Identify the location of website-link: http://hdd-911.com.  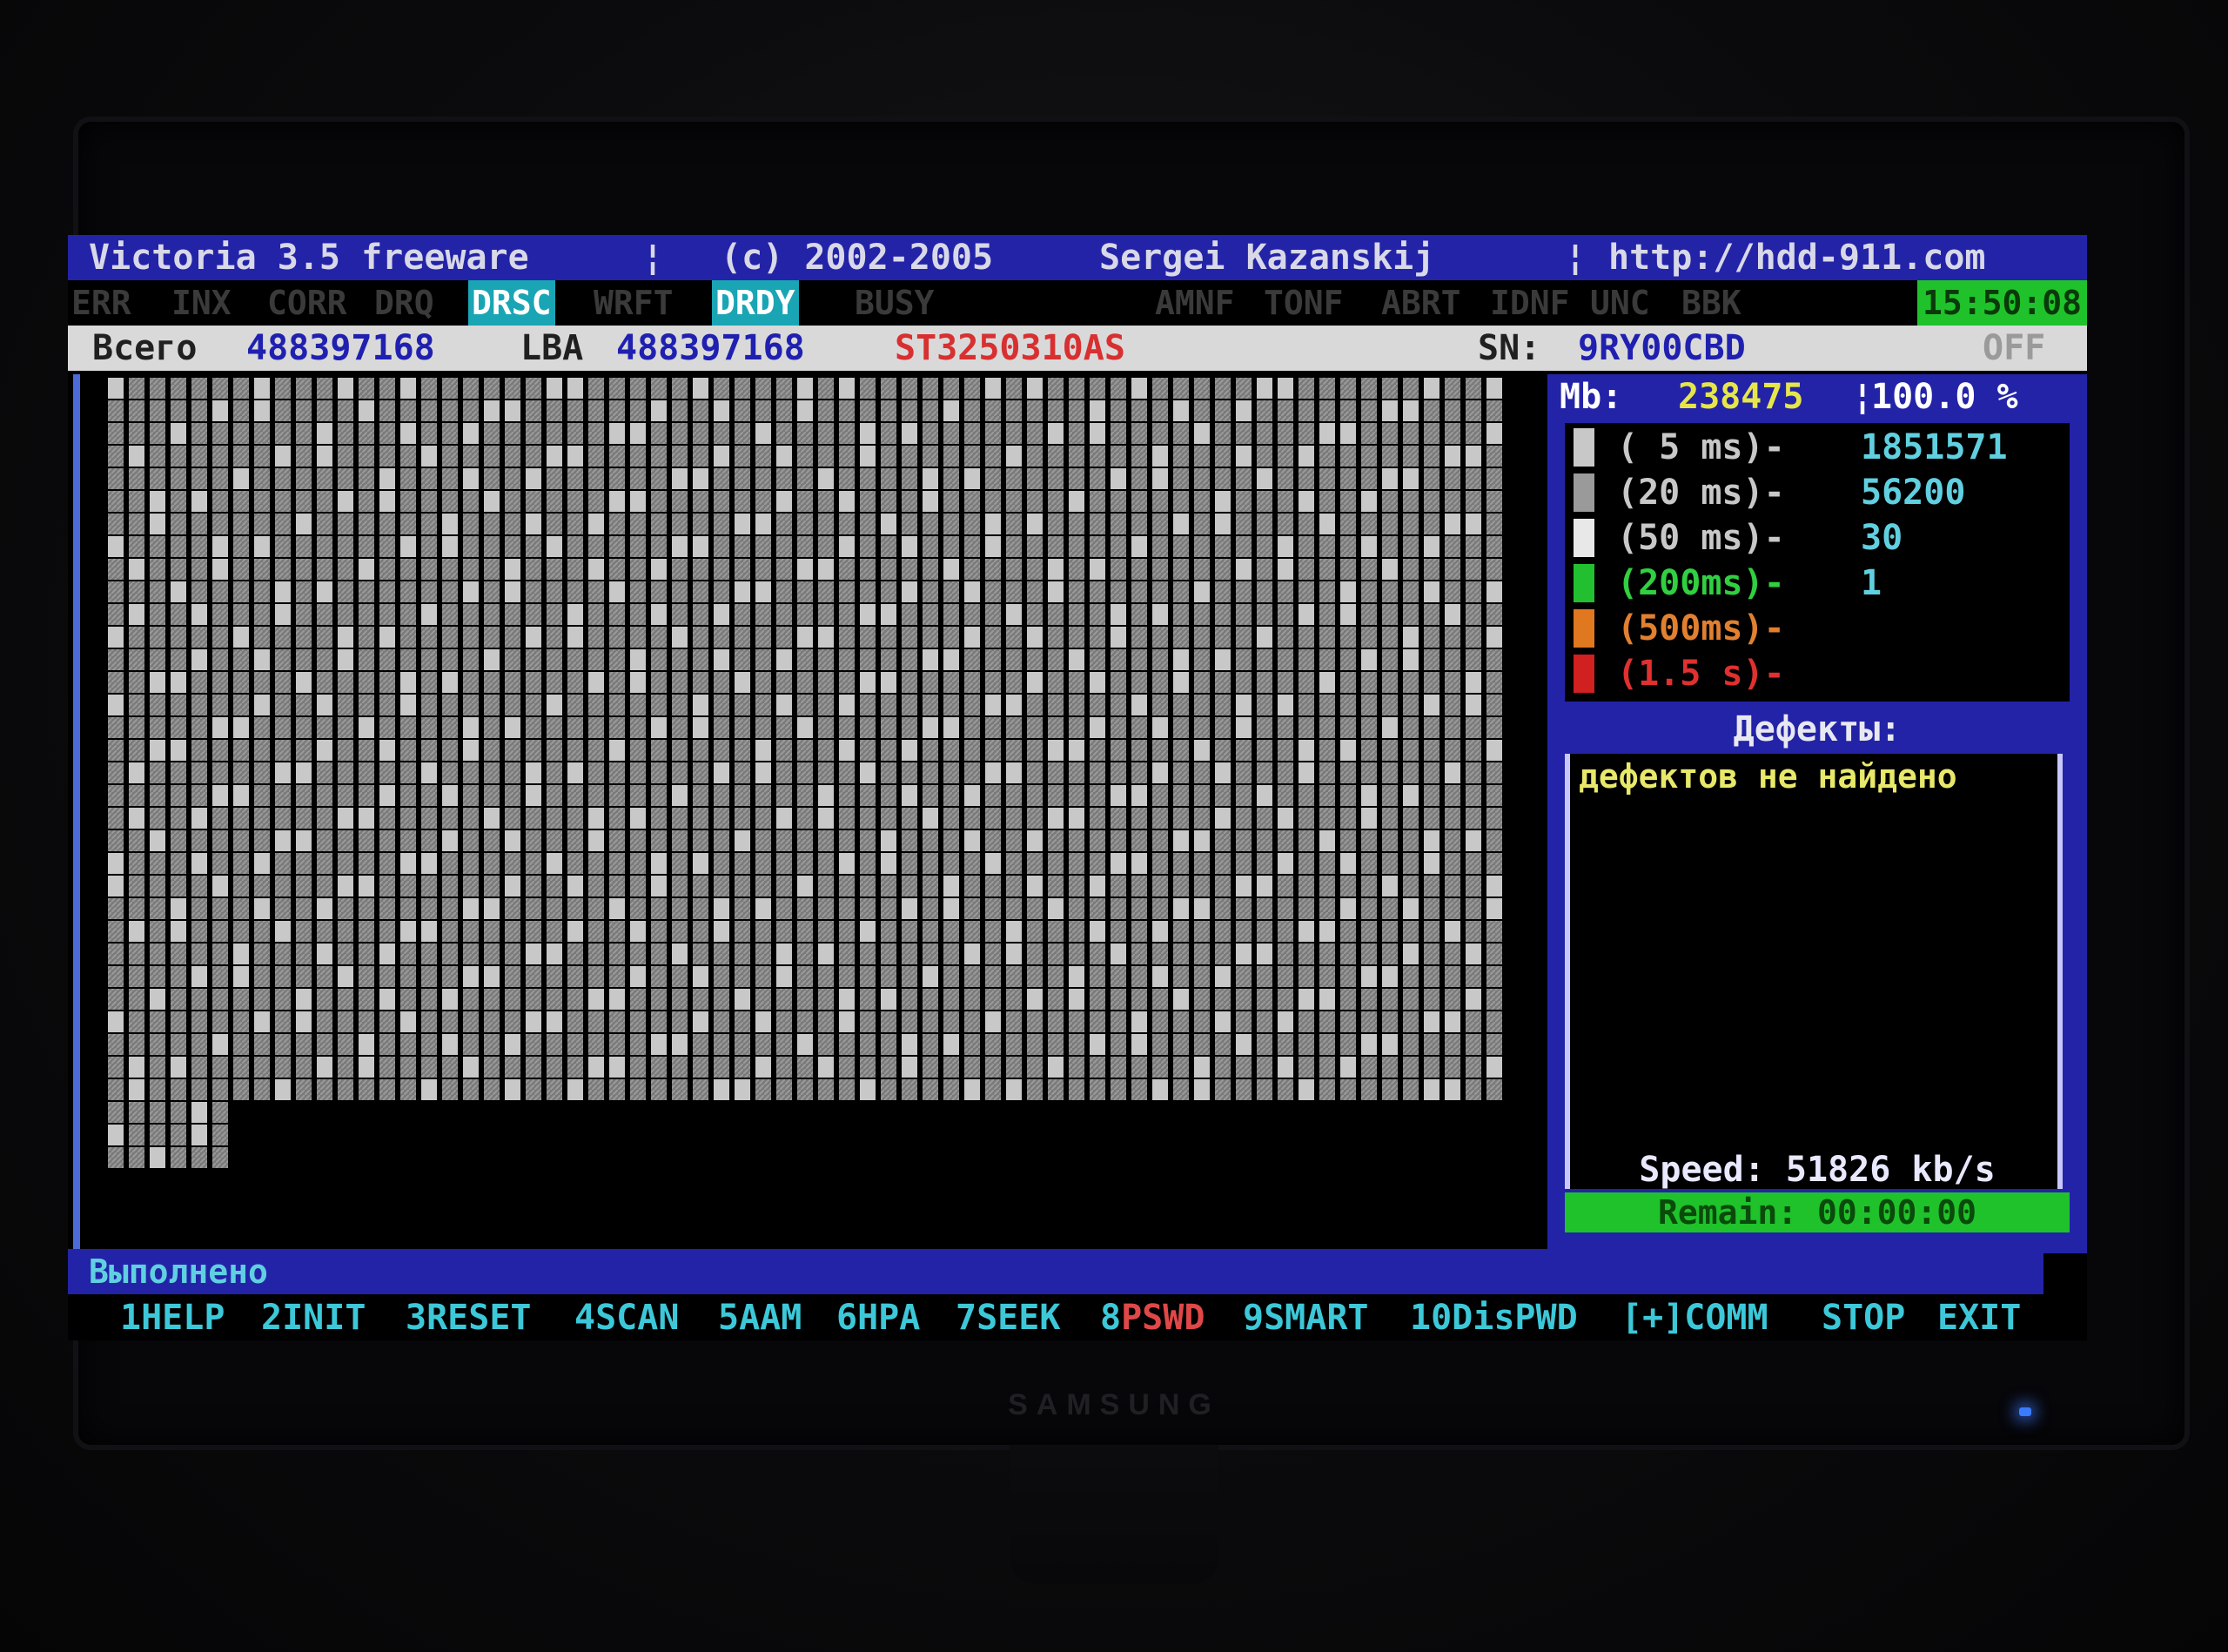
(1796, 257).